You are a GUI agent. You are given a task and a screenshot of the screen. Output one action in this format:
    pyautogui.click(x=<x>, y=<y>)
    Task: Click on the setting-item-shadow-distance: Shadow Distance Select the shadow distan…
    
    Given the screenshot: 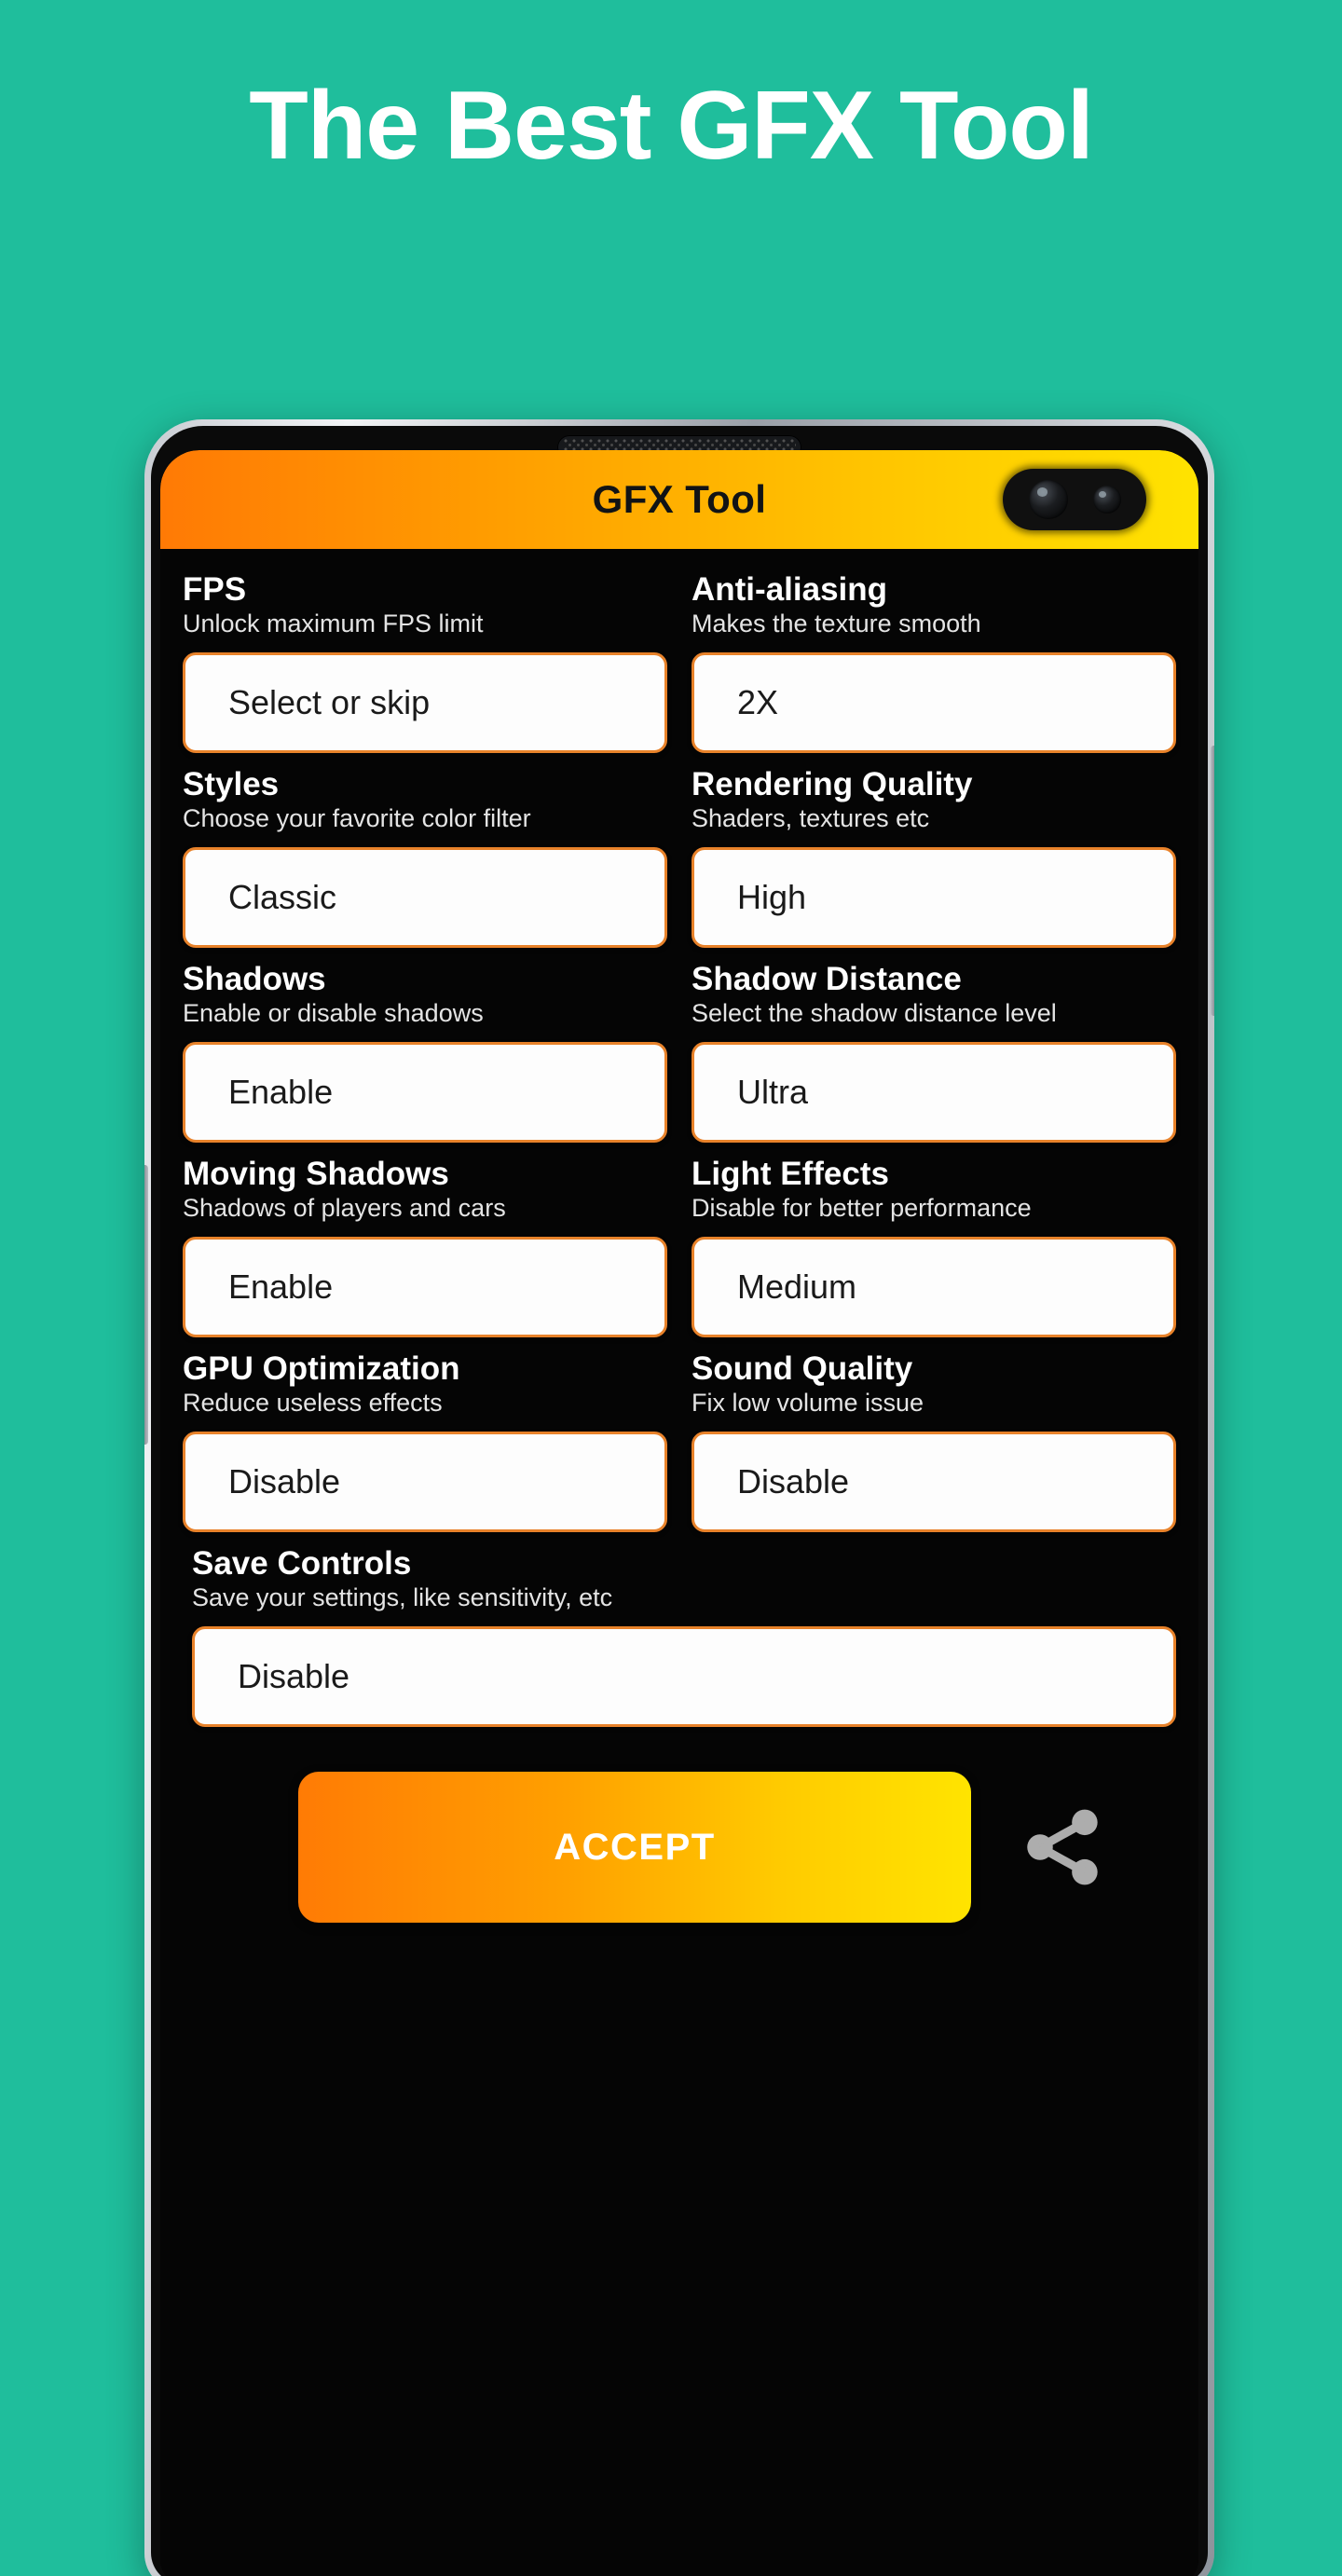 What is the action you would take?
    pyautogui.click(x=934, y=1052)
    